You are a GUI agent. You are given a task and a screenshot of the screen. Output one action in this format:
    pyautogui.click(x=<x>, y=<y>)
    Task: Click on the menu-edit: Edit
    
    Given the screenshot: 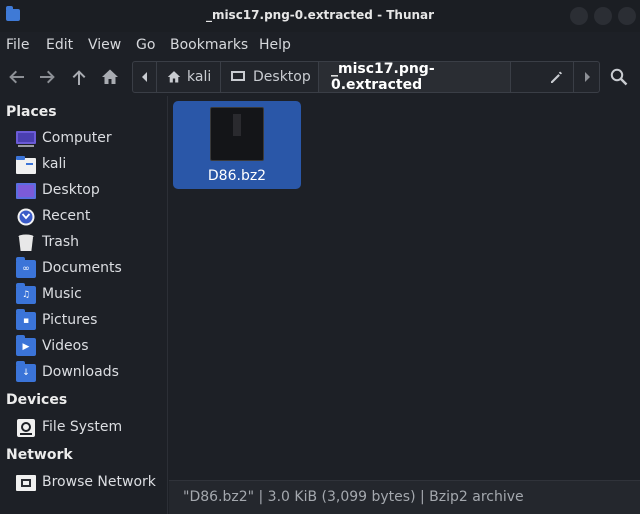 What is the action you would take?
    pyautogui.click(x=59, y=45)
    